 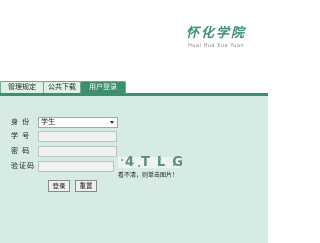 What do you see at coordinates (59, 186) in the screenshot?
I see `login-button: 登录` at bounding box center [59, 186].